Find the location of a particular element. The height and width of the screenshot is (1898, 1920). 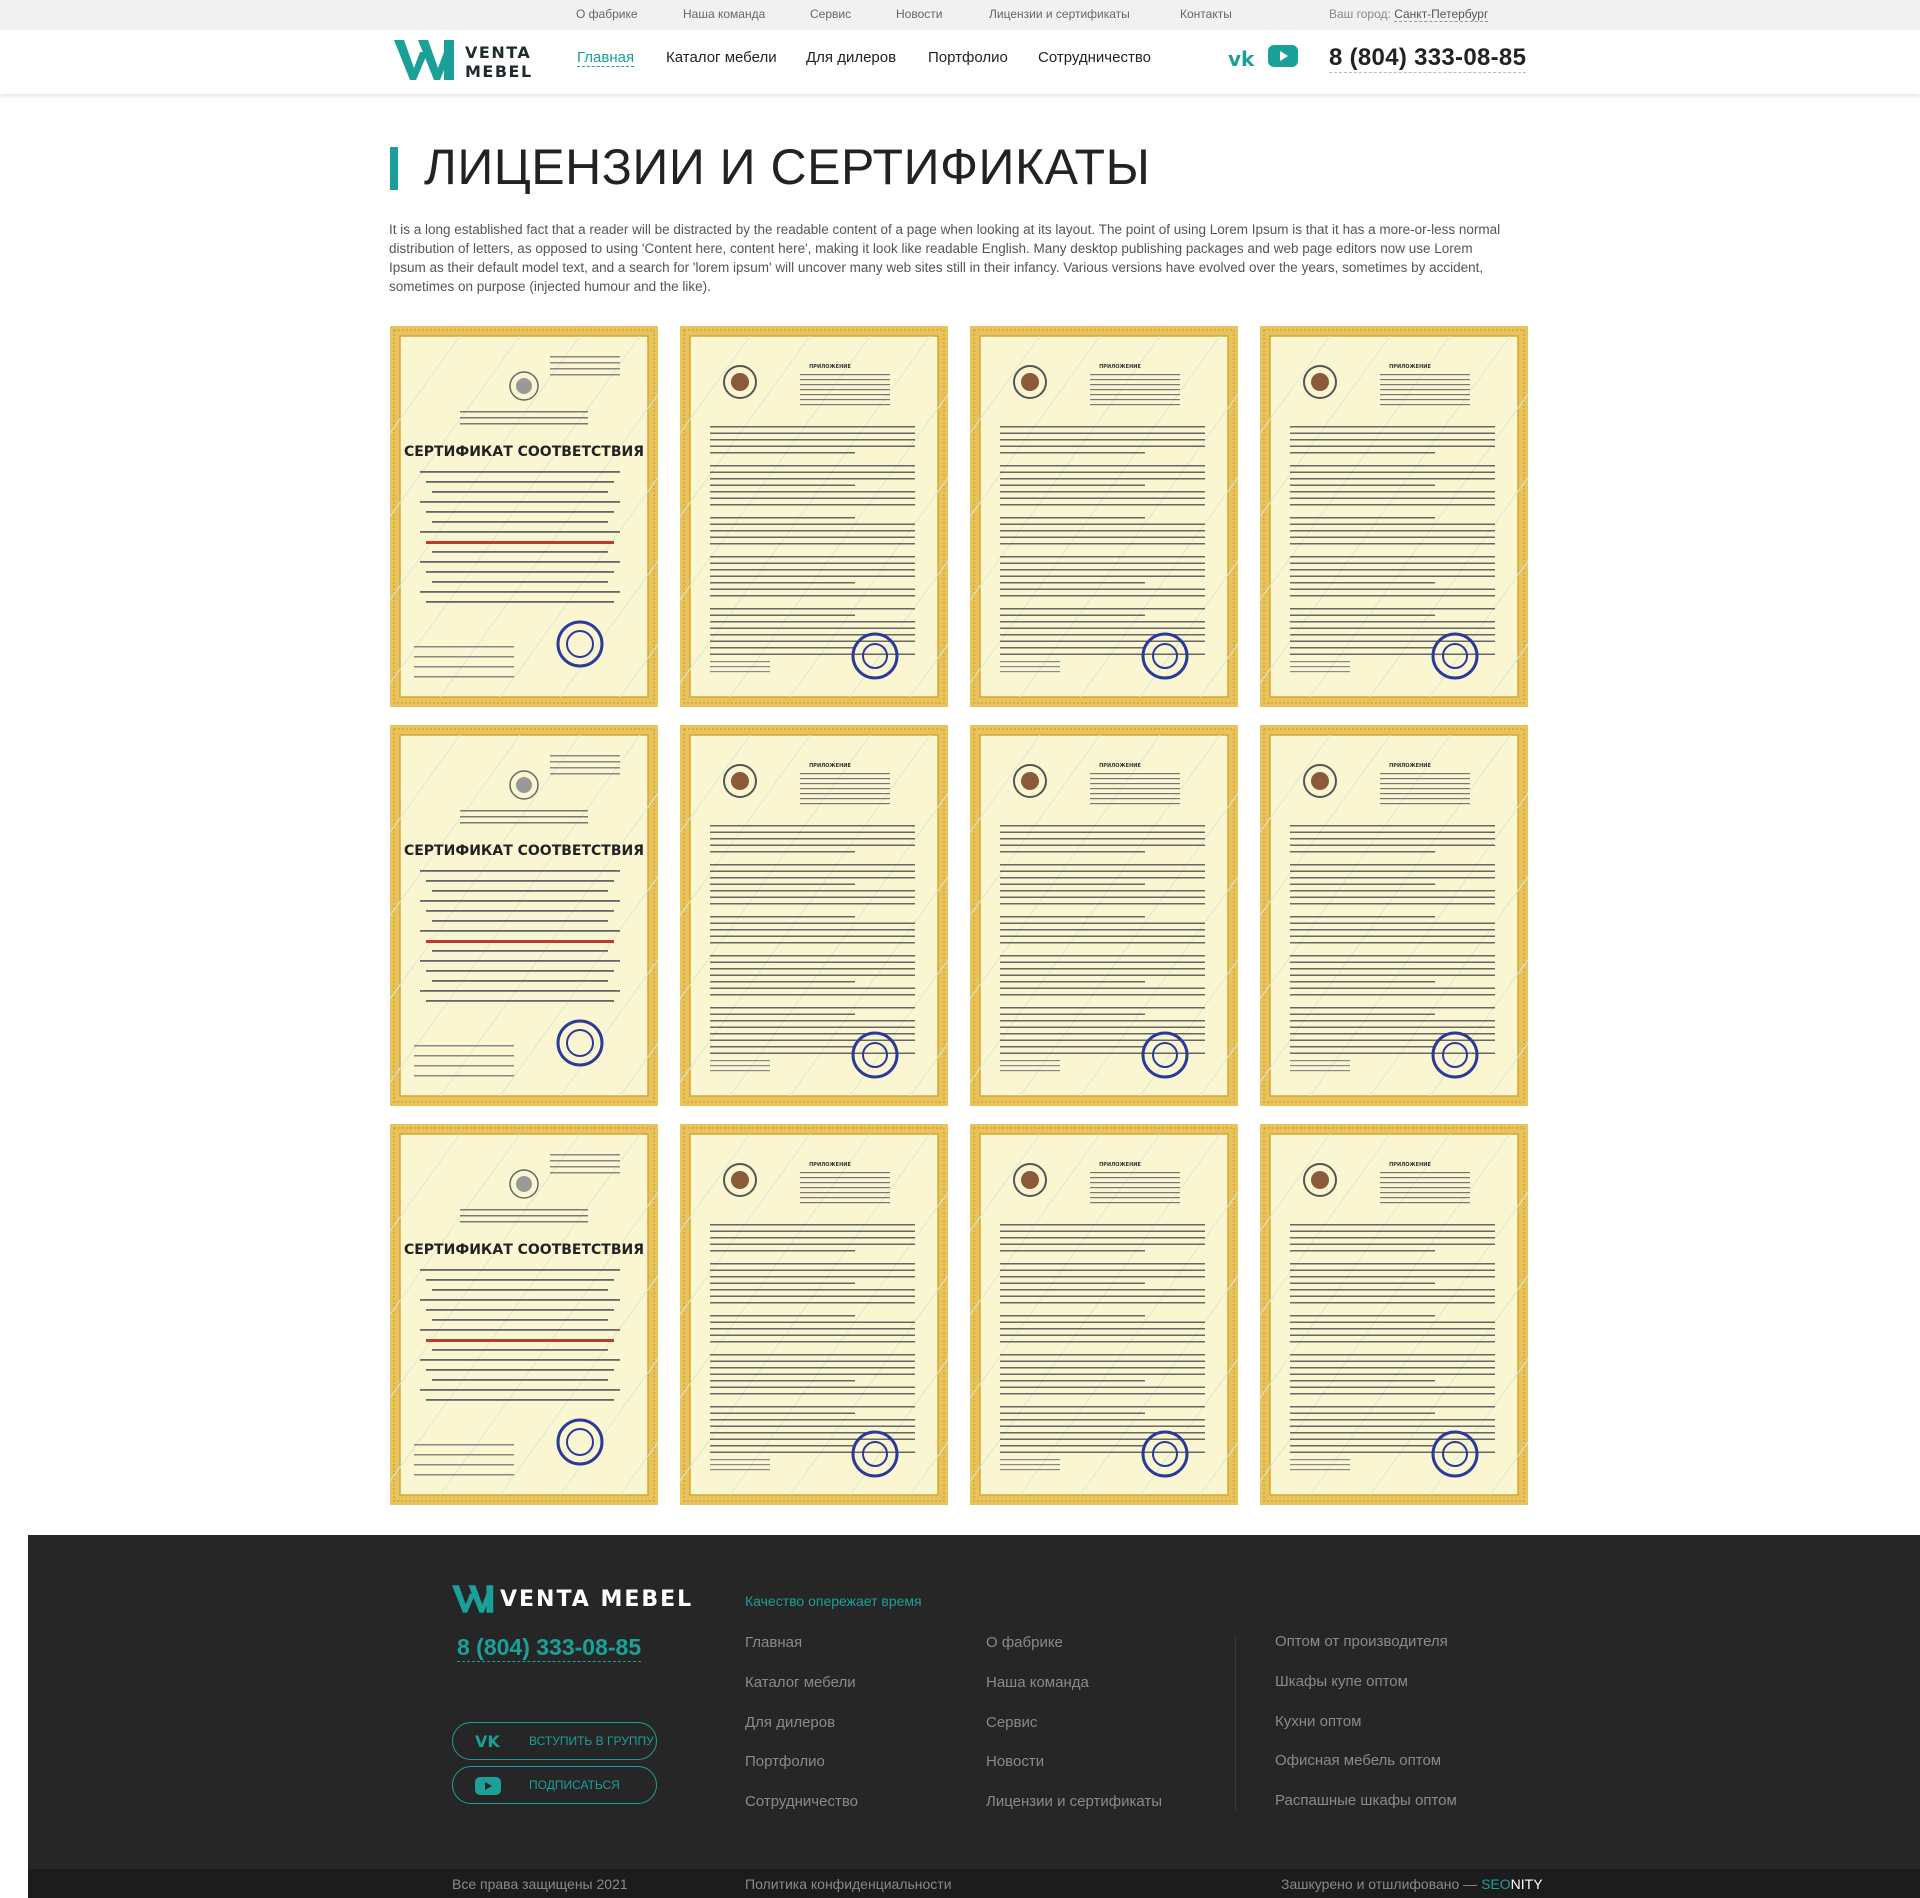

footer-bottom-bar is located at coordinates (974, 1883).